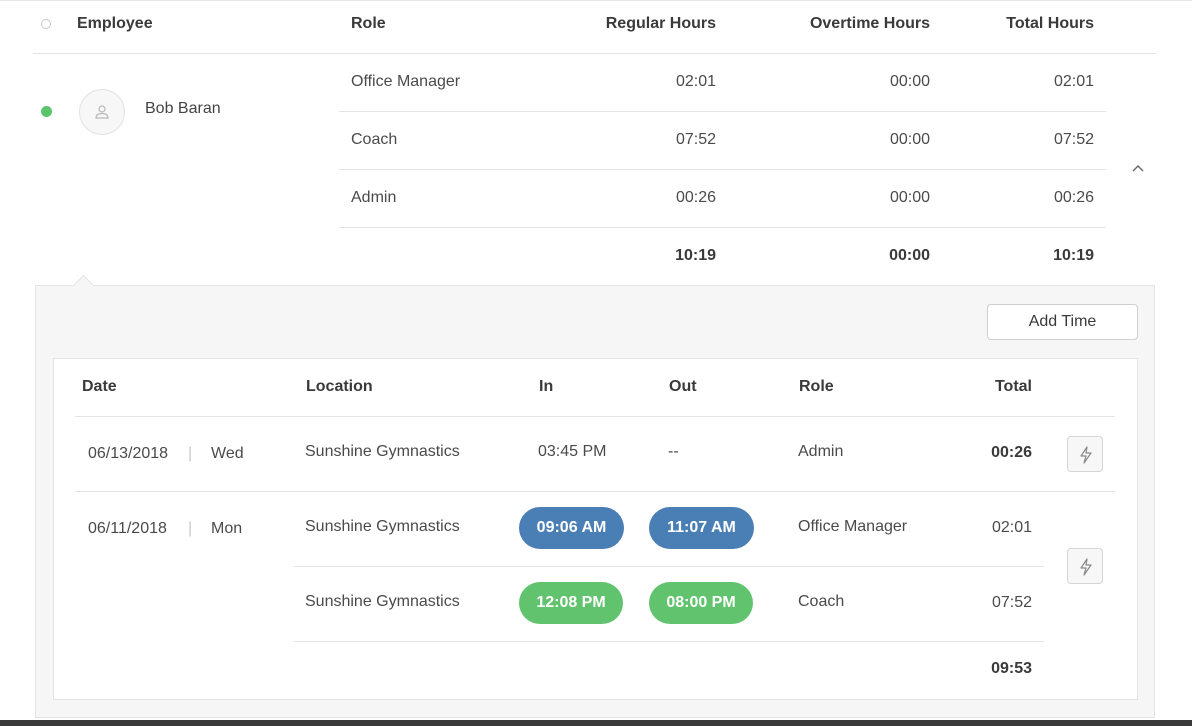 This screenshot has width=1192, height=726. Describe the element at coordinates (1011, 602) in the screenshot. I see `entry-total: 07:52` at that location.